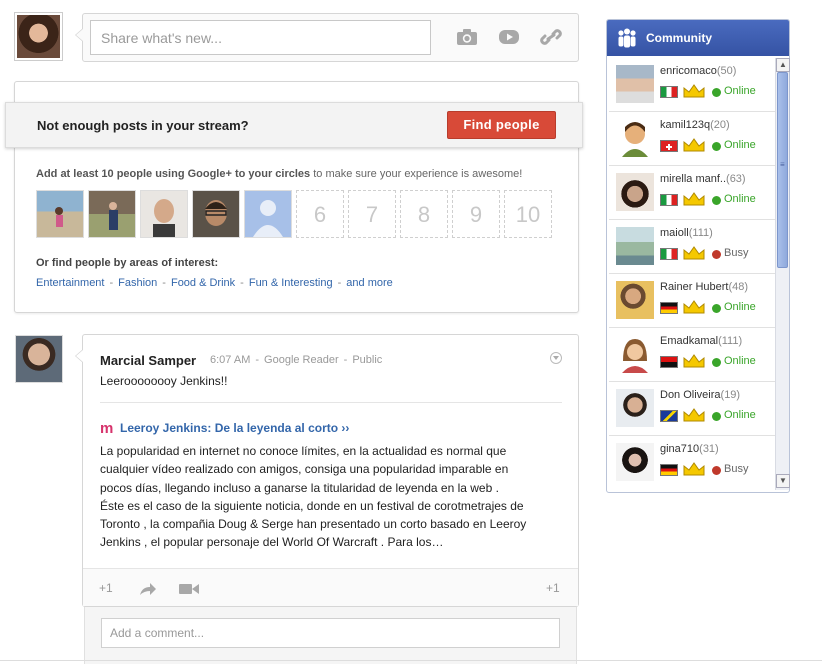 The height and width of the screenshot is (664, 822). What do you see at coordinates (686, 233) in the screenshot?
I see `member-name: maioll(111)` at bounding box center [686, 233].